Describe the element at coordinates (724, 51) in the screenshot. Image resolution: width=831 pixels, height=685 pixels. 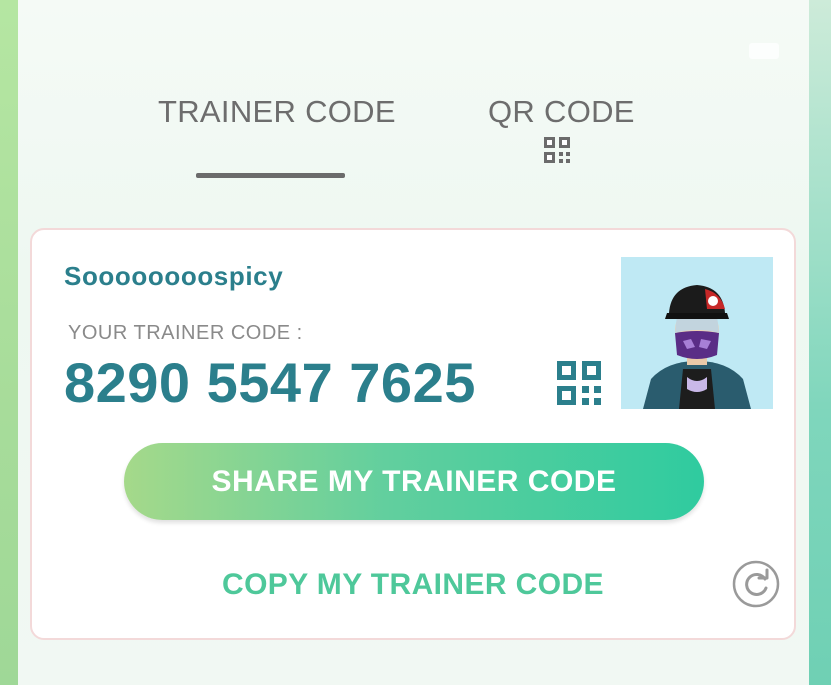
I see `status-bar` at that location.